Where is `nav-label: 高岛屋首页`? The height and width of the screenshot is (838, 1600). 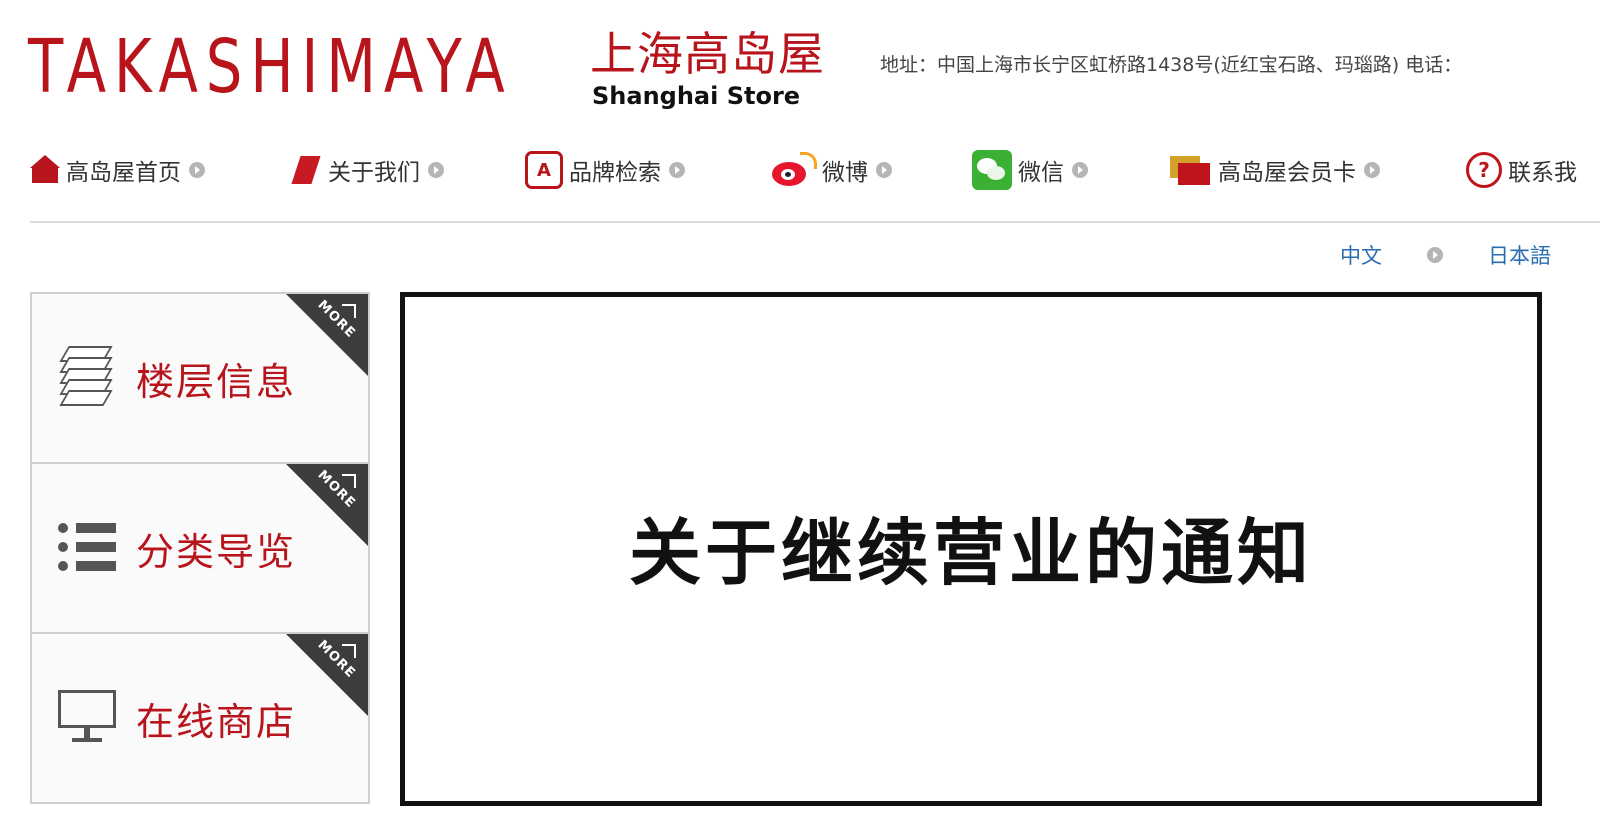
nav-label: 高岛屋首页 is located at coordinates (123, 173).